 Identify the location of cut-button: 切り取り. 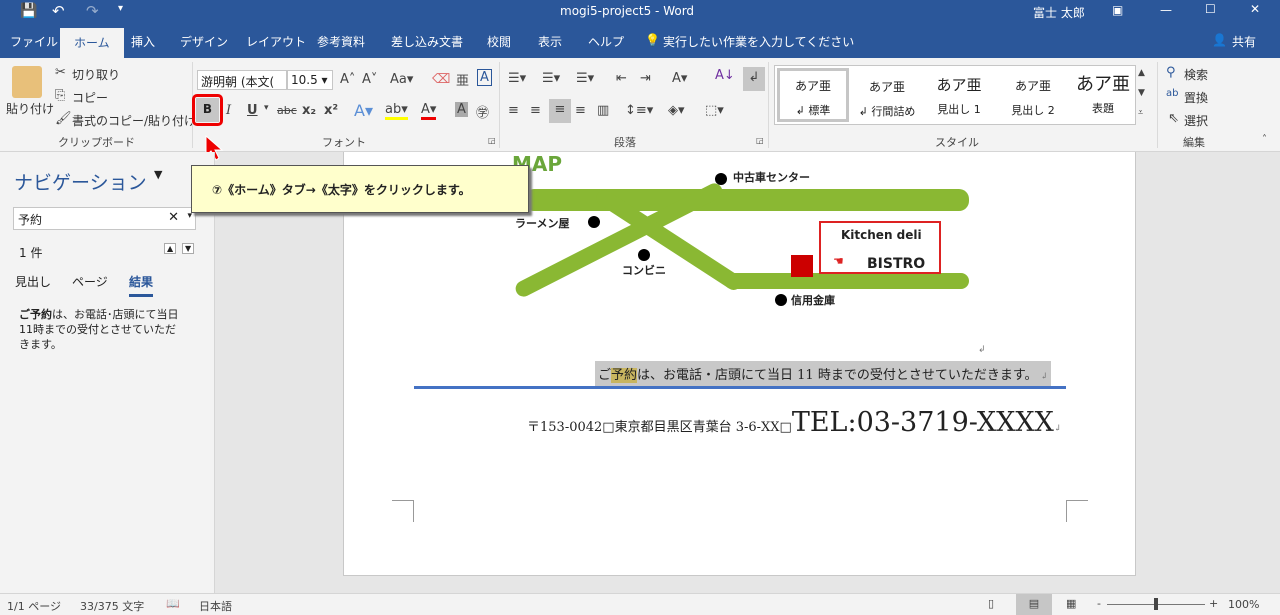
(96, 74).